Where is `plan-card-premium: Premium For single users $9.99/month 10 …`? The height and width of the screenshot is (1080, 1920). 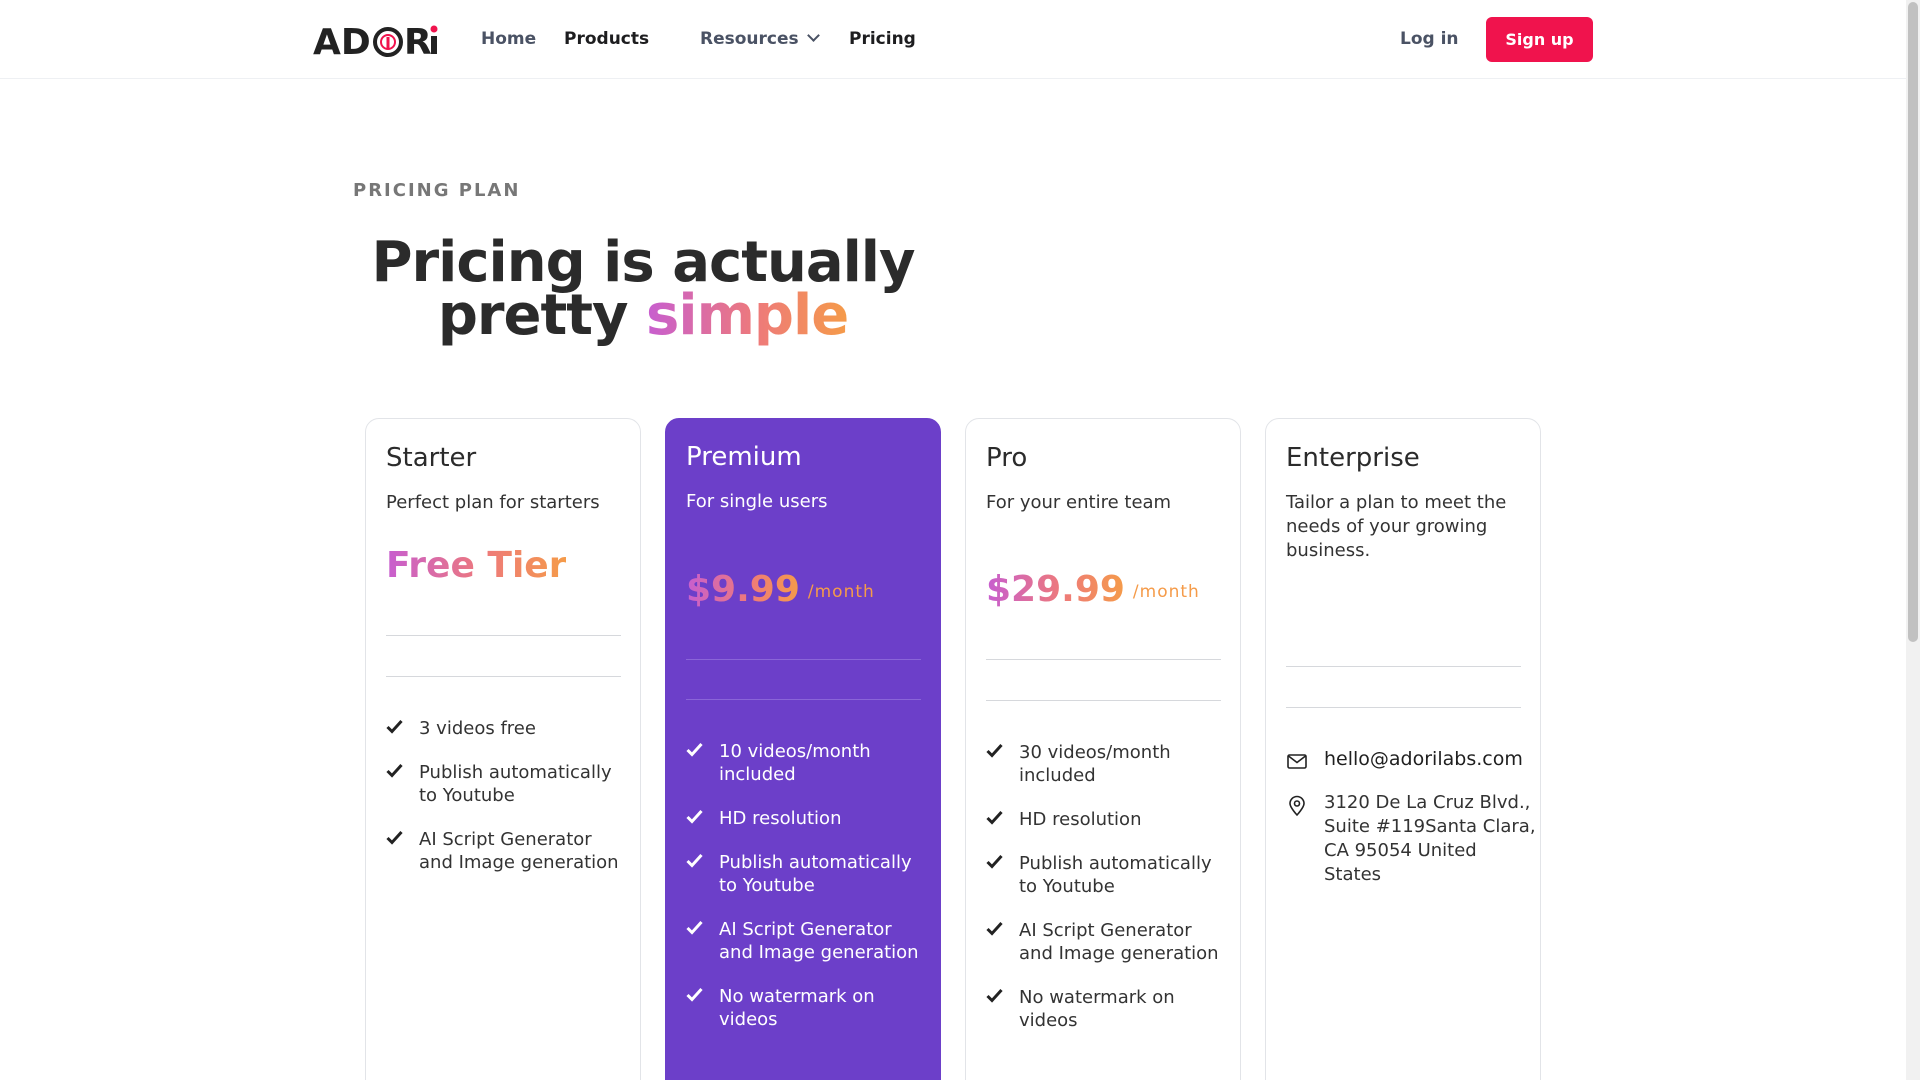
plan-card-premium: Premium For single users $9.99/month 10 … is located at coordinates (803, 749).